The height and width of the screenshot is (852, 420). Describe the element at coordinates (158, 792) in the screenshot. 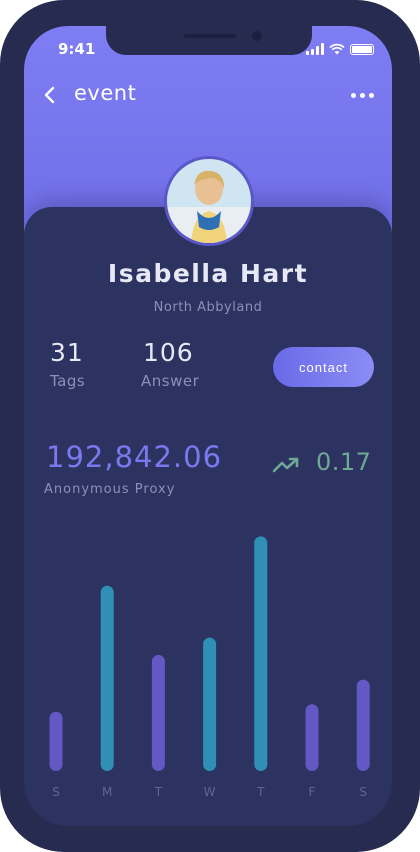

I see `day-label-2: T` at that location.